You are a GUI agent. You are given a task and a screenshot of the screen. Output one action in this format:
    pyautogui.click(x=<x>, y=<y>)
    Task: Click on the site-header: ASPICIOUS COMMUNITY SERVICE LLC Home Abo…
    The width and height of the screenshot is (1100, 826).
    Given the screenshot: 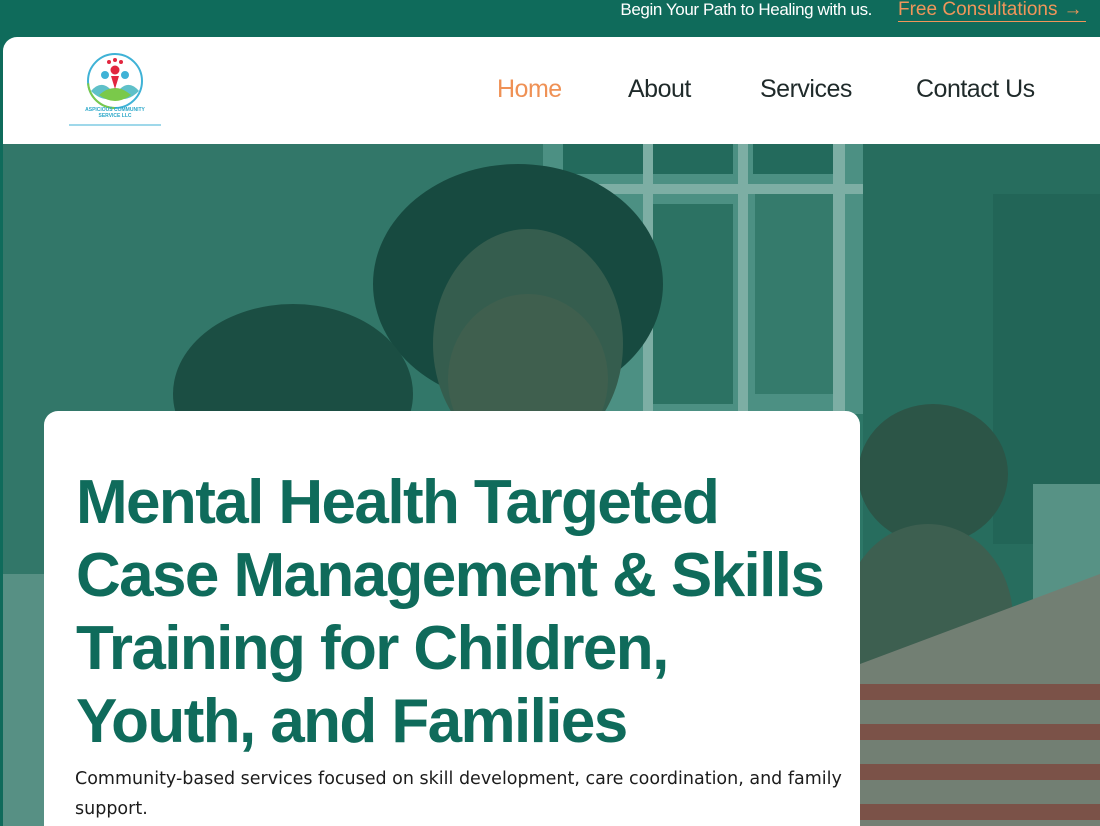 What is the action you would take?
    pyautogui.click(x=551, y=90)
    